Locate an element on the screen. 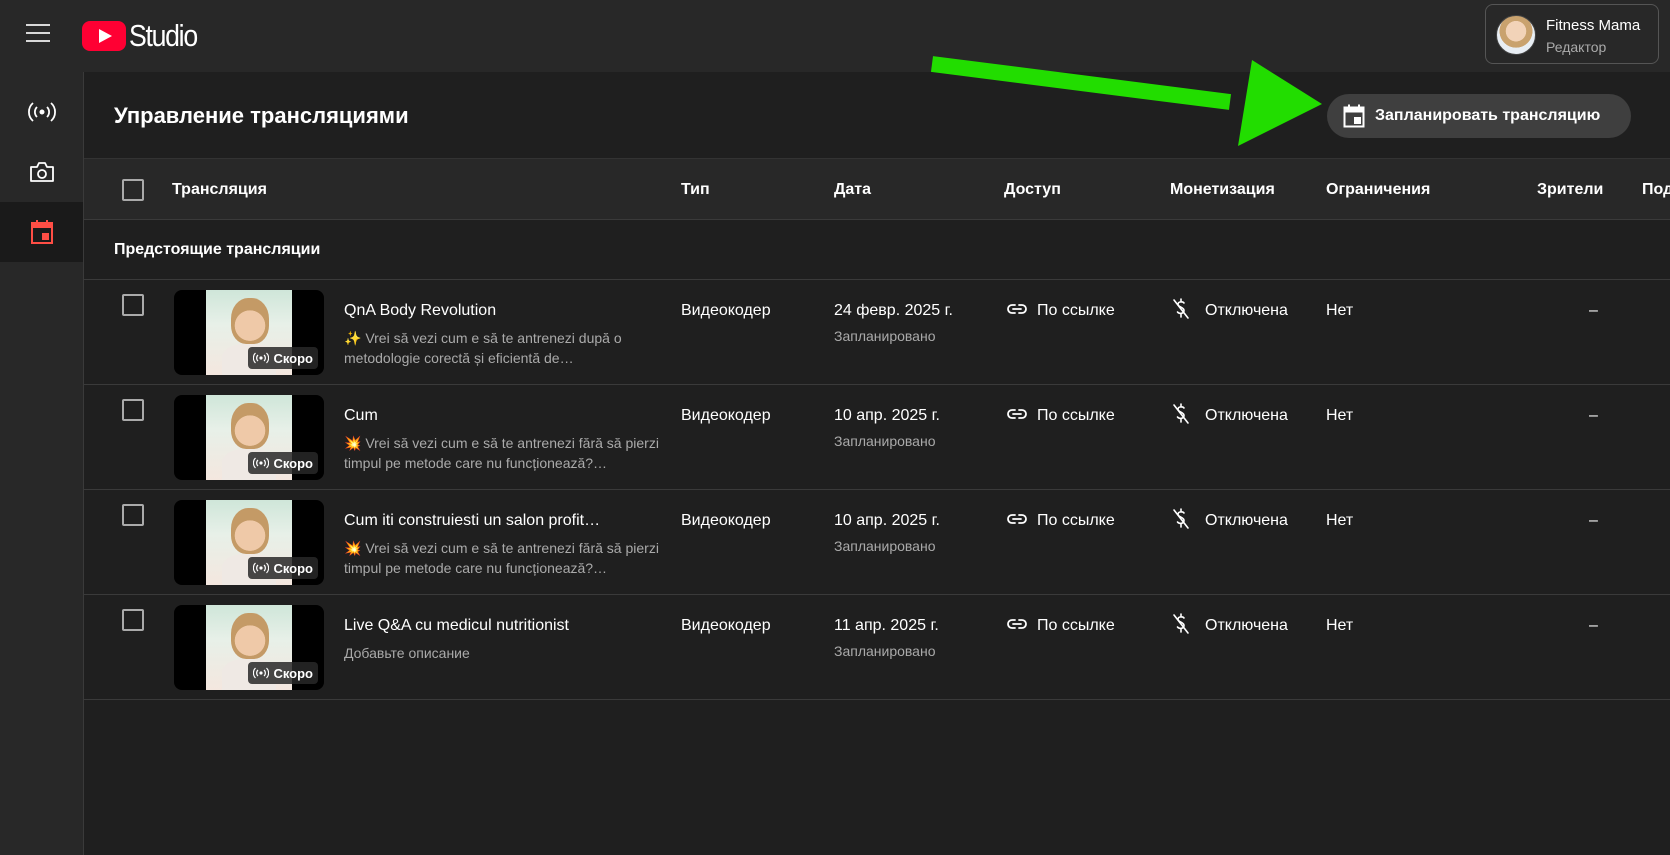 The height and width of the screenshot is (855, 1670). section-title: Предстоящие трансляции is located at coordinates (217, 249).